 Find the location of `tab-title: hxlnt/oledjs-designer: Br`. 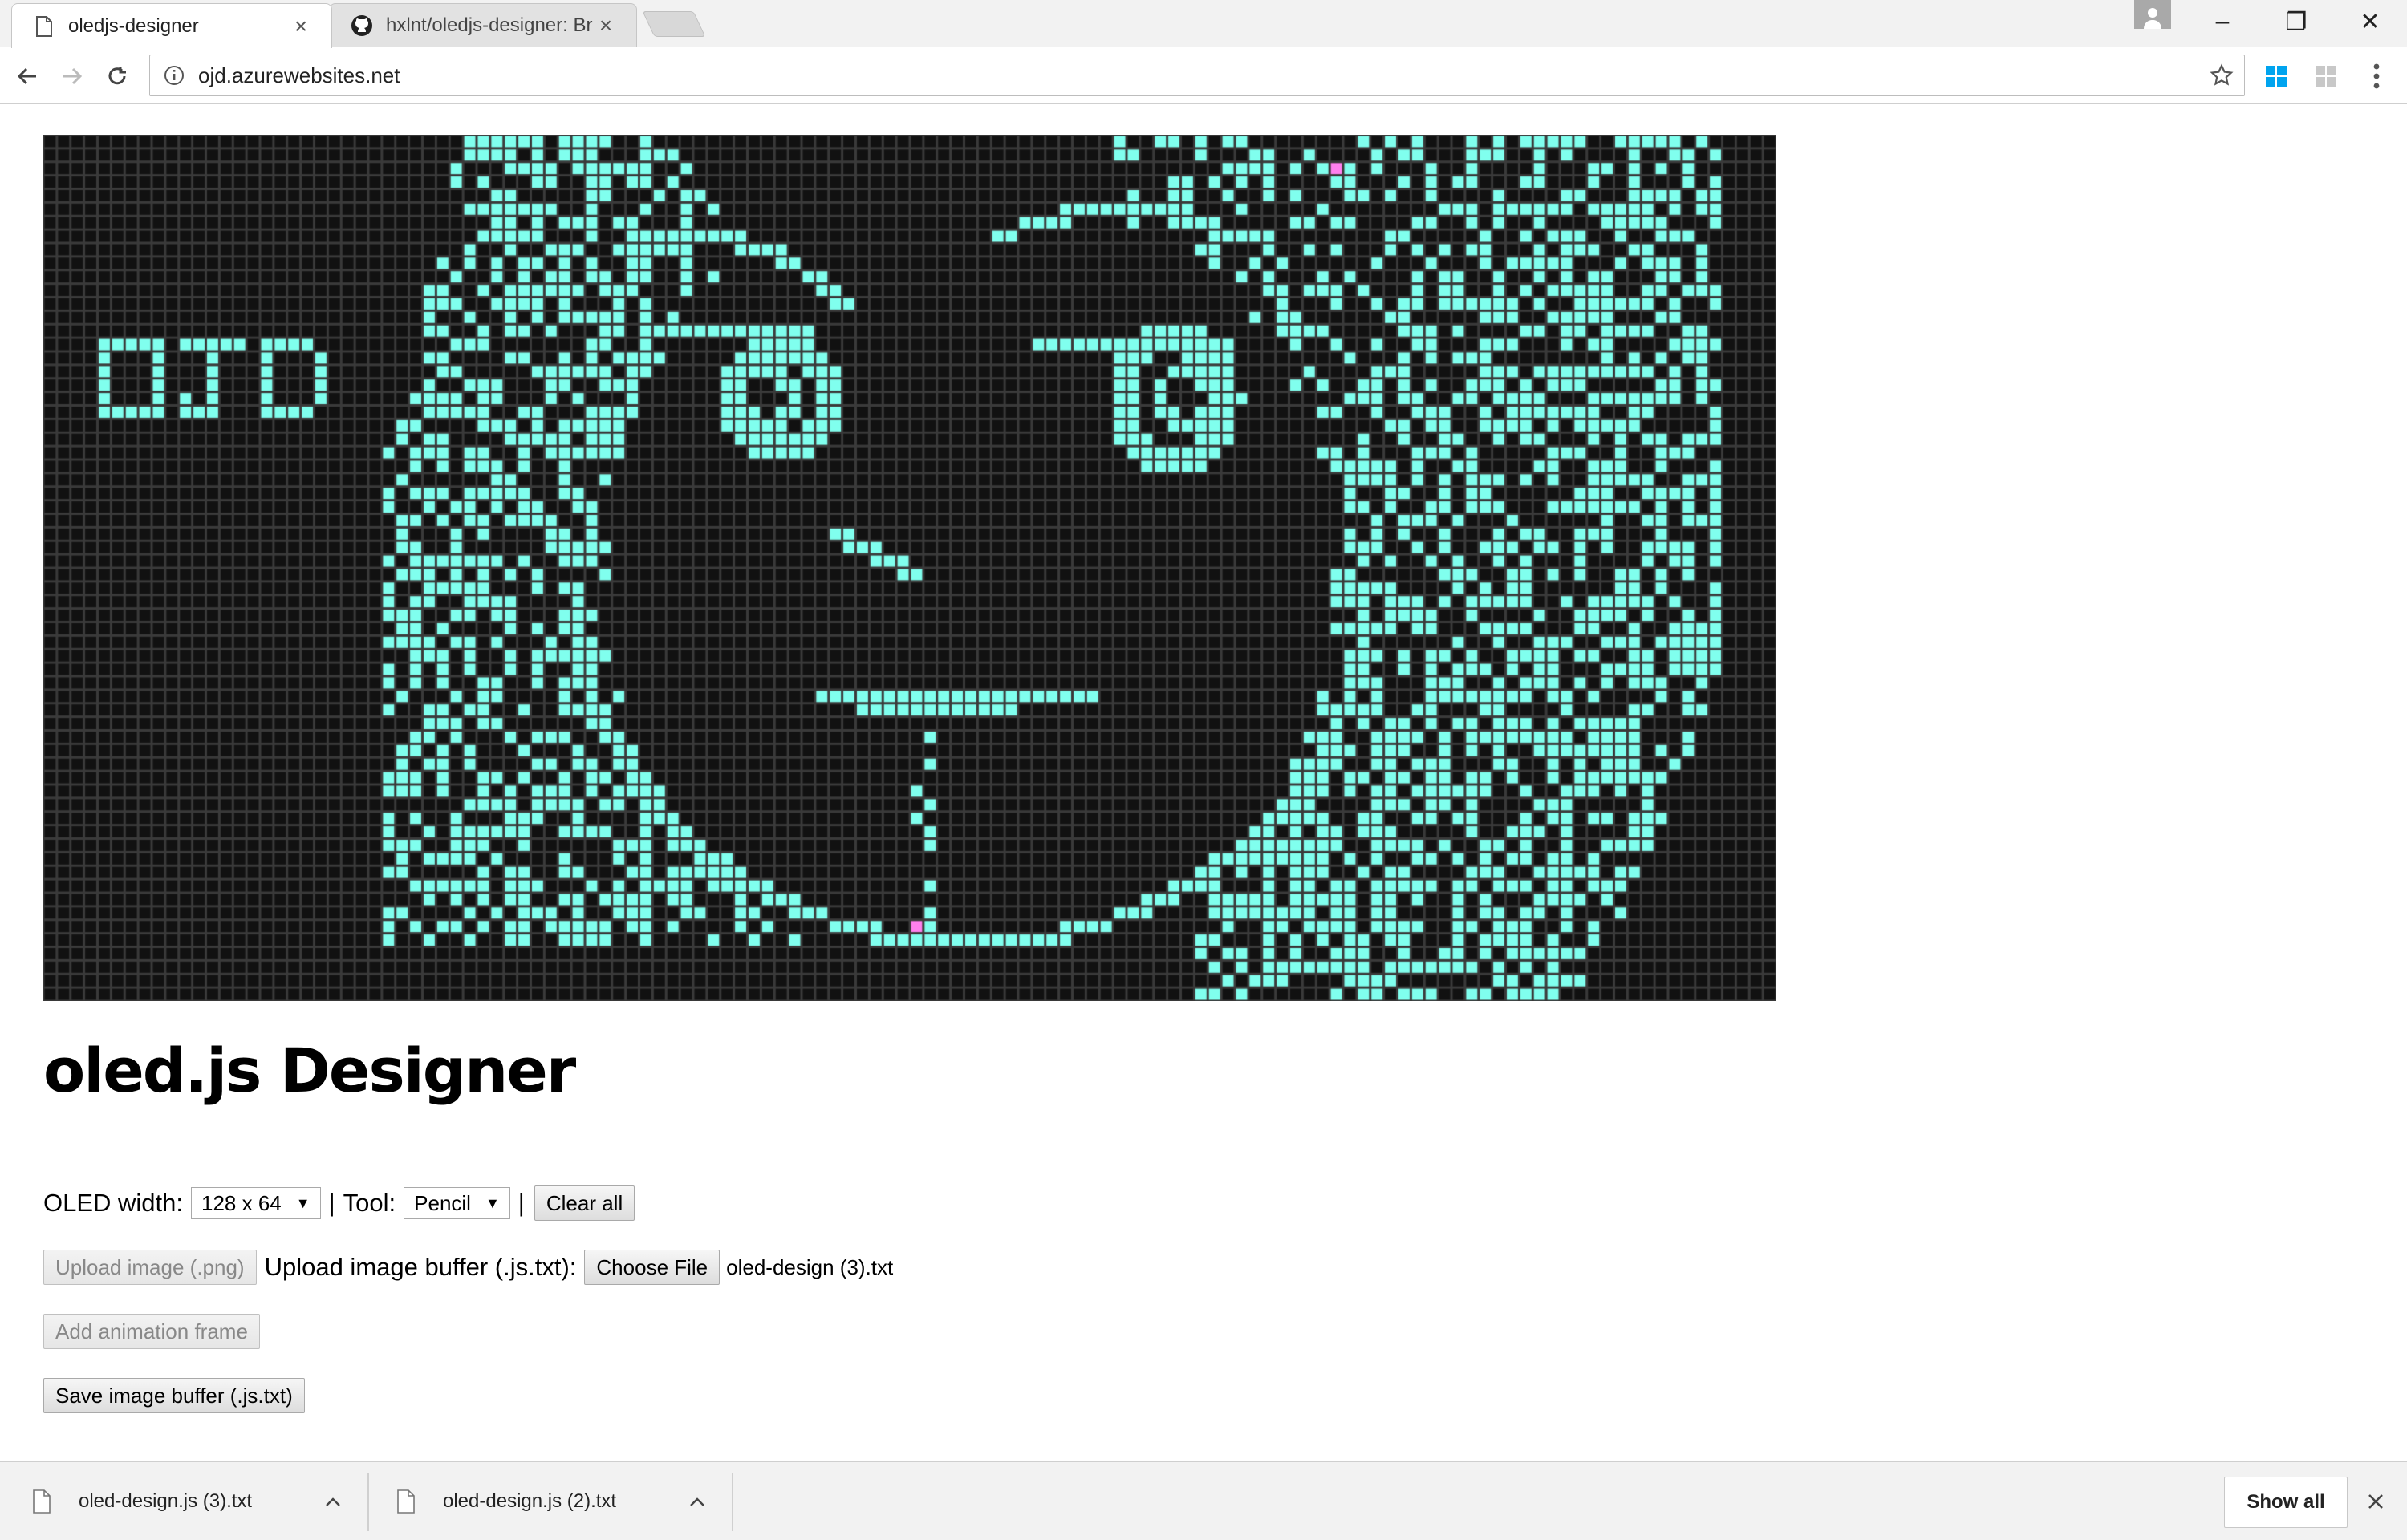

tab-title: hxlnt/oledjs-designer: Br is located at coordinates (490, 25).